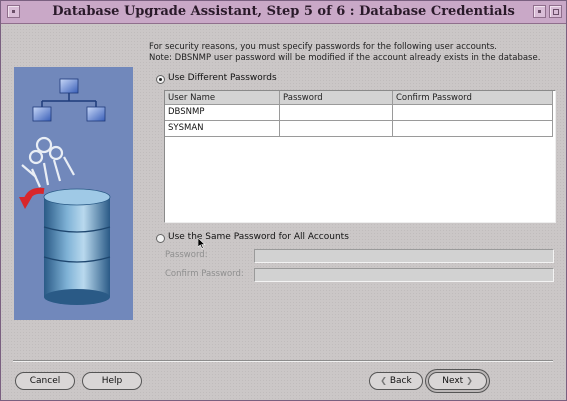 Image resolution: width=567 pixels, height=401 pixels. What do you see at coordinates (69, 100) in the screenshot?
I see `network-icon` at bounding box center [69, 100].